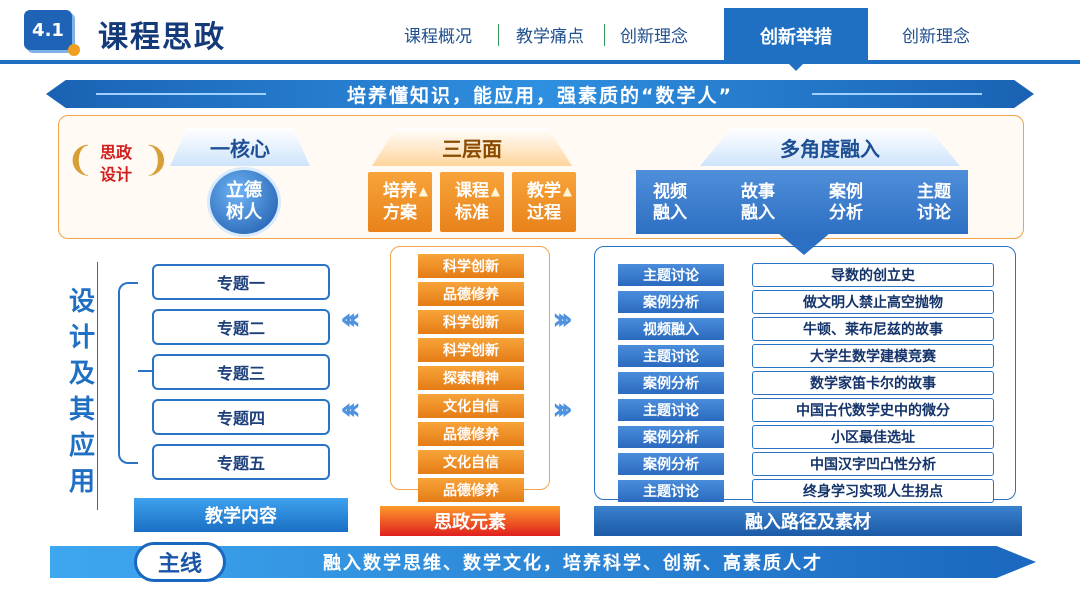 The width and height of the screenshot is (1080, 608). I want to click on material-item: 导数的创立史, so click(873, 275).